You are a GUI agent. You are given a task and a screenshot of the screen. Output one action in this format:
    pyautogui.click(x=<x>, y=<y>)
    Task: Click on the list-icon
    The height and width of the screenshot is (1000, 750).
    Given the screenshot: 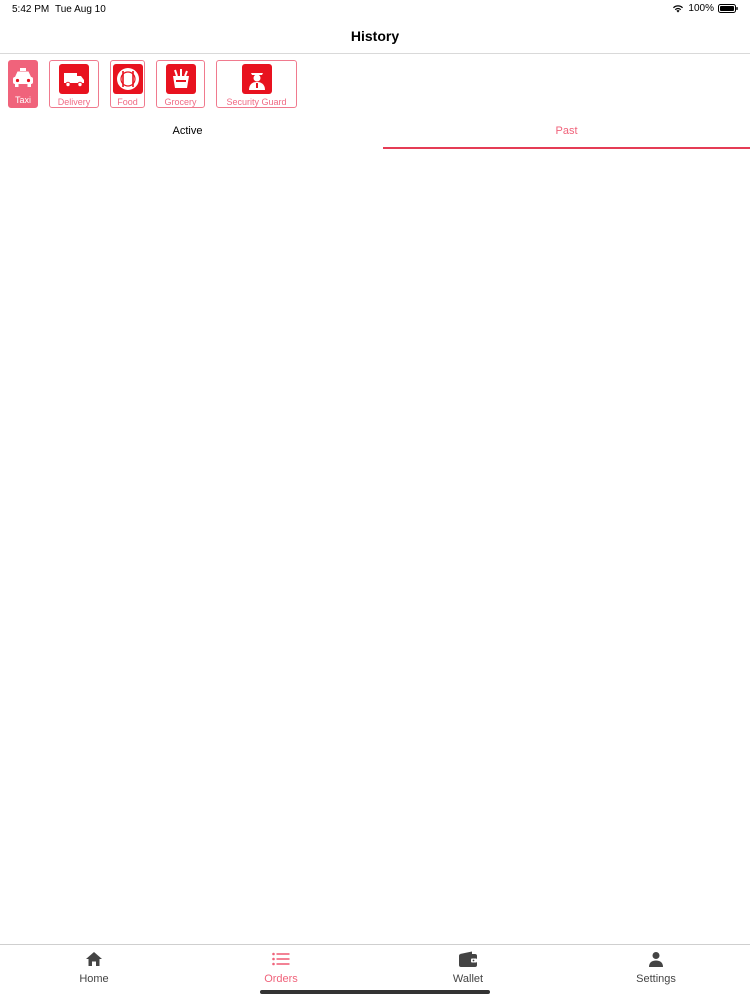 What is the action you would take?
    pyautogui.click(x=281, y=959)
    